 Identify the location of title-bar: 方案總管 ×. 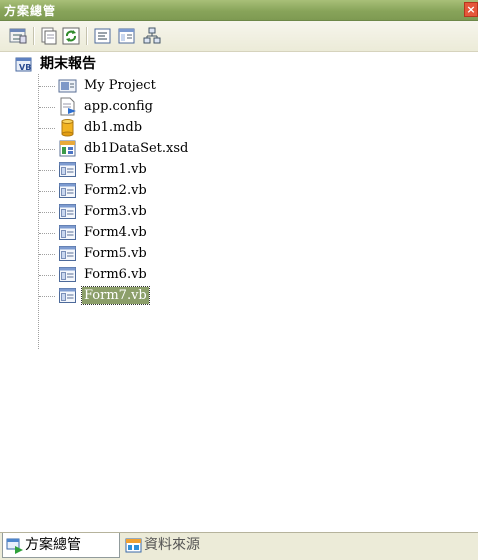
(239, 10).